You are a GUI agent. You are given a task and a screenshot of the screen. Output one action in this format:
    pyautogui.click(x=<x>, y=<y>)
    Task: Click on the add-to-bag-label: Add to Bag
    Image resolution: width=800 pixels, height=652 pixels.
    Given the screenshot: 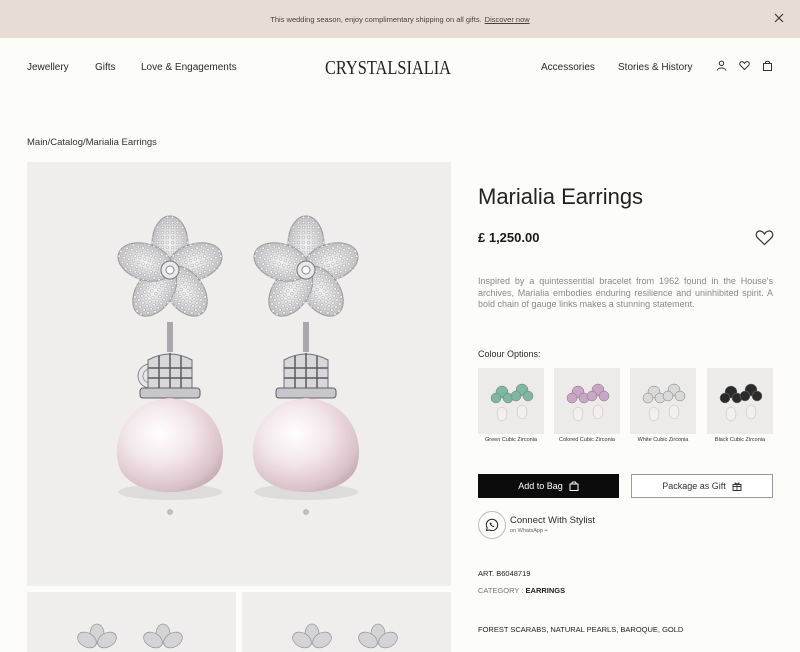 What is the action you would take?
    pyautogui.click(x=540, y=486)
    